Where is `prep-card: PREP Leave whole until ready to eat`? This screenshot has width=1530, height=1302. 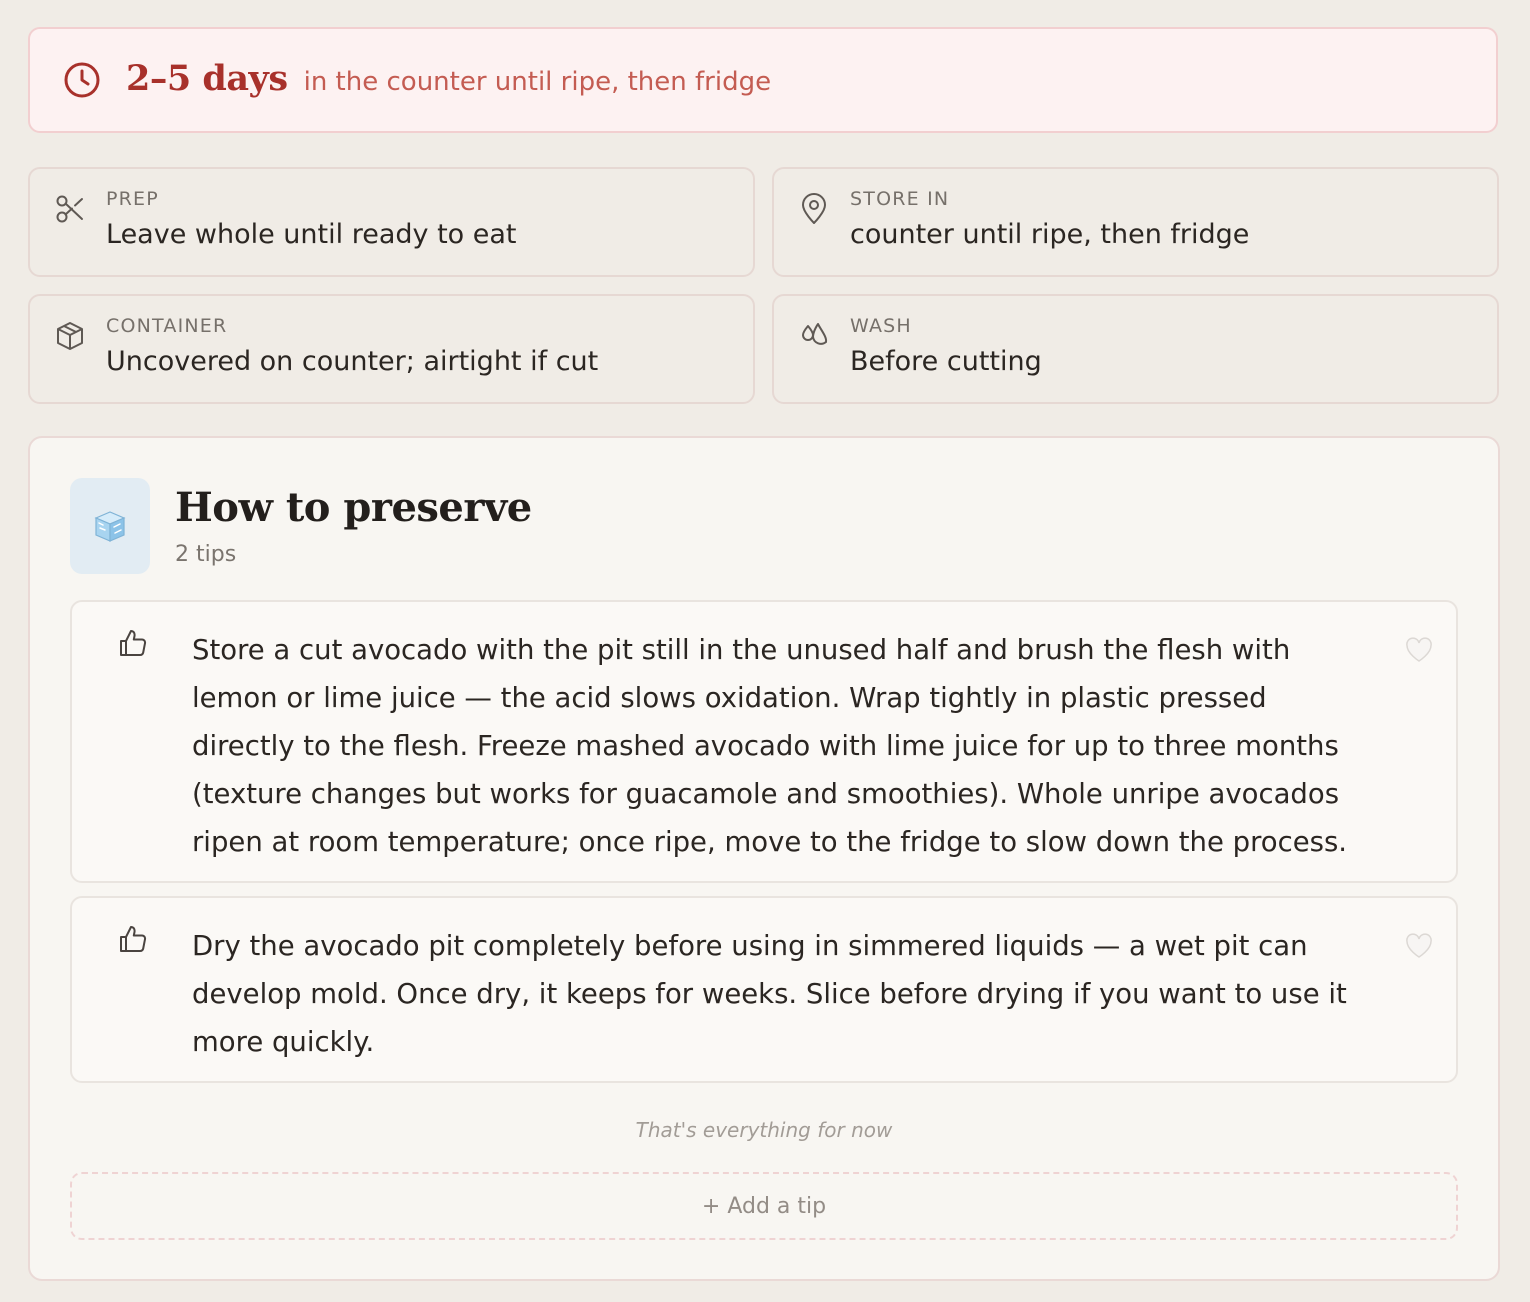 prep-card: PREP Leave whole until ready to eat is located at coordinates (391, 222).